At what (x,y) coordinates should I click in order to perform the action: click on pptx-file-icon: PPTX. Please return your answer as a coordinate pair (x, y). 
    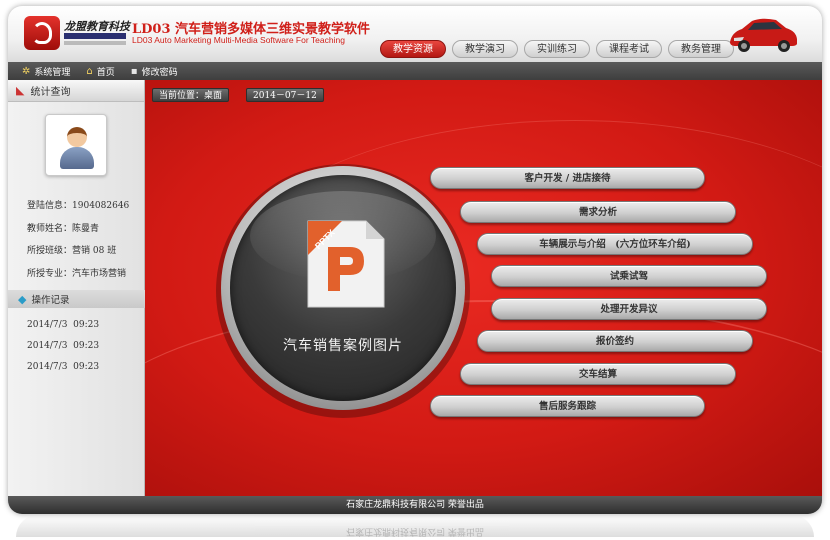
    Looking at the image, I should click on (346, 264).